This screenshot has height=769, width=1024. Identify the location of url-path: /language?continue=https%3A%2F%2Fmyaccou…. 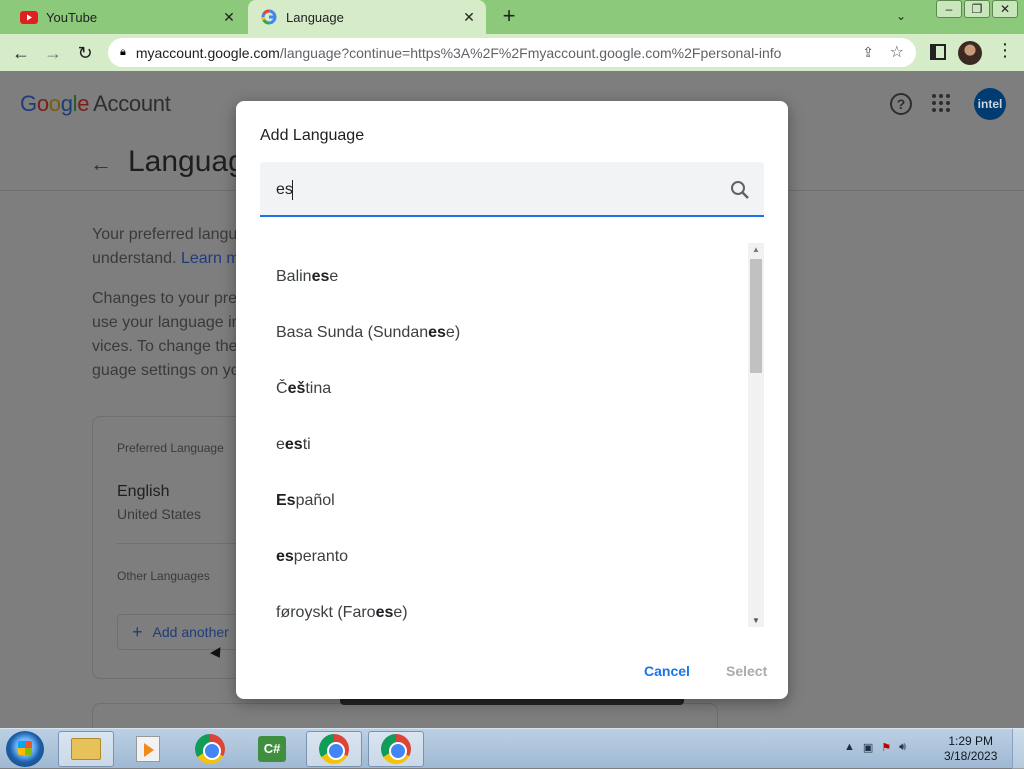
(530, 52).